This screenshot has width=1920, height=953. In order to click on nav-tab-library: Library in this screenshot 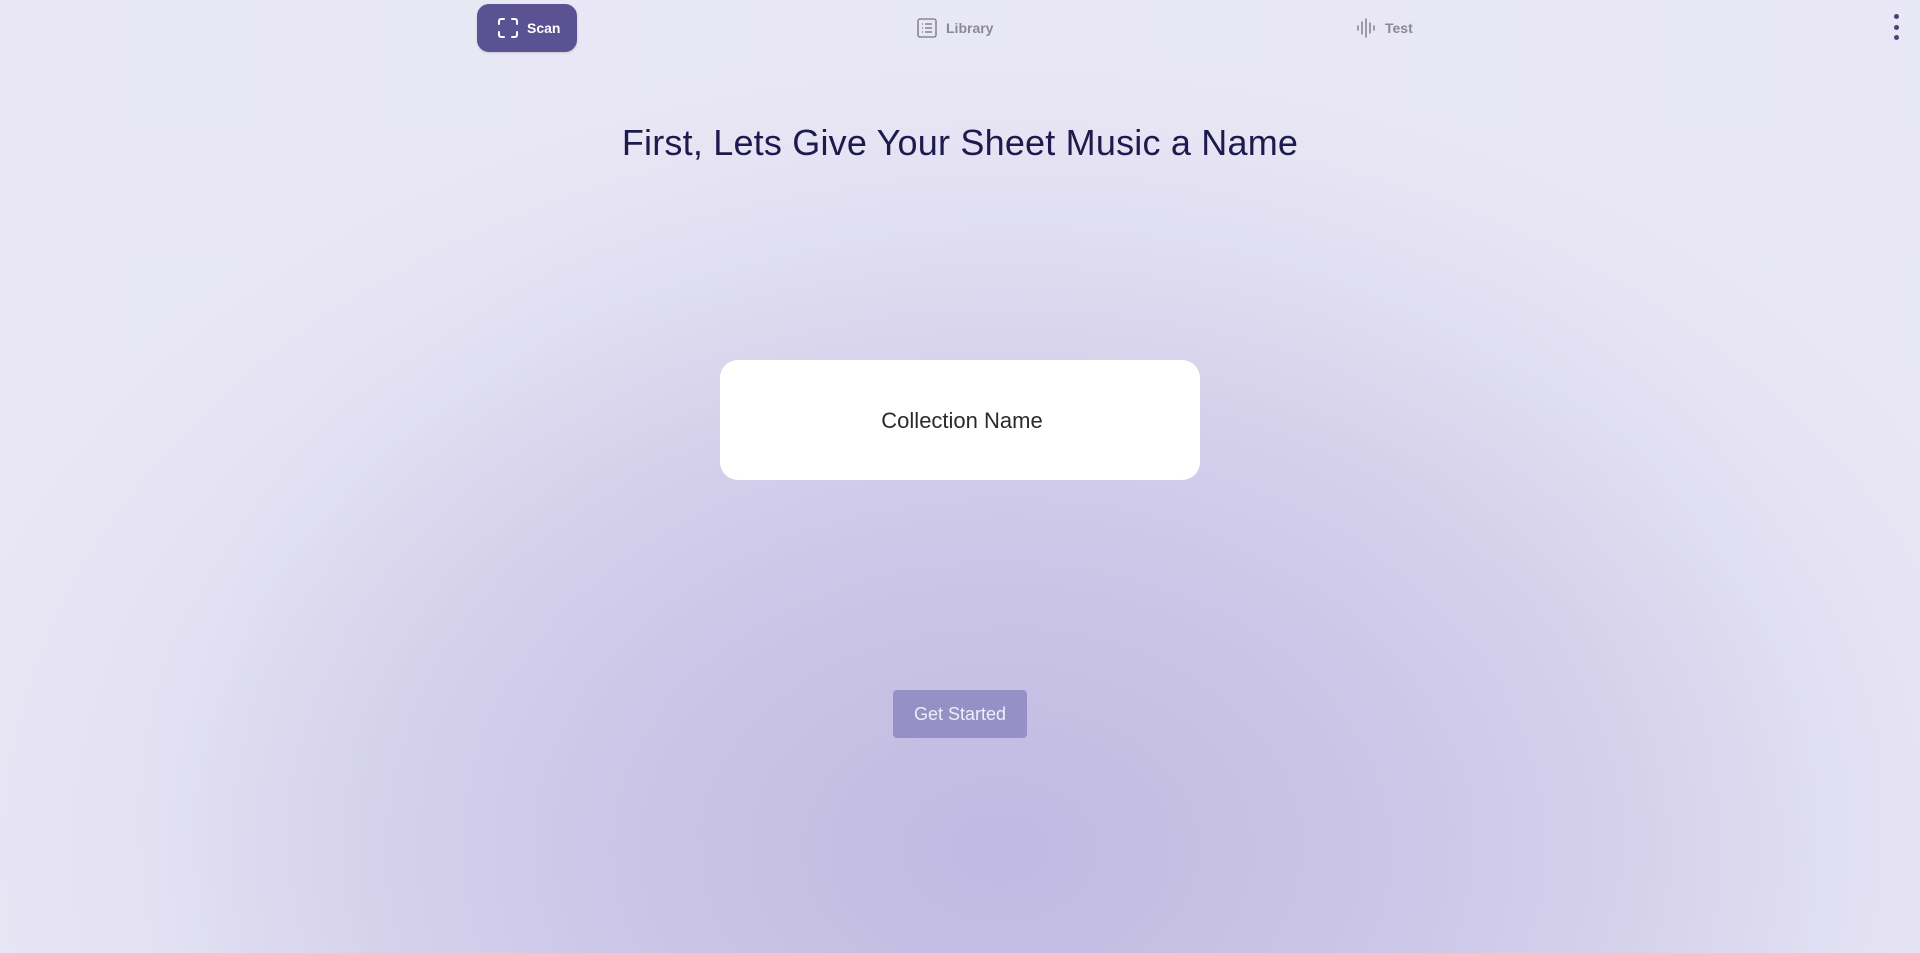, I will do `click(954, 28)`.